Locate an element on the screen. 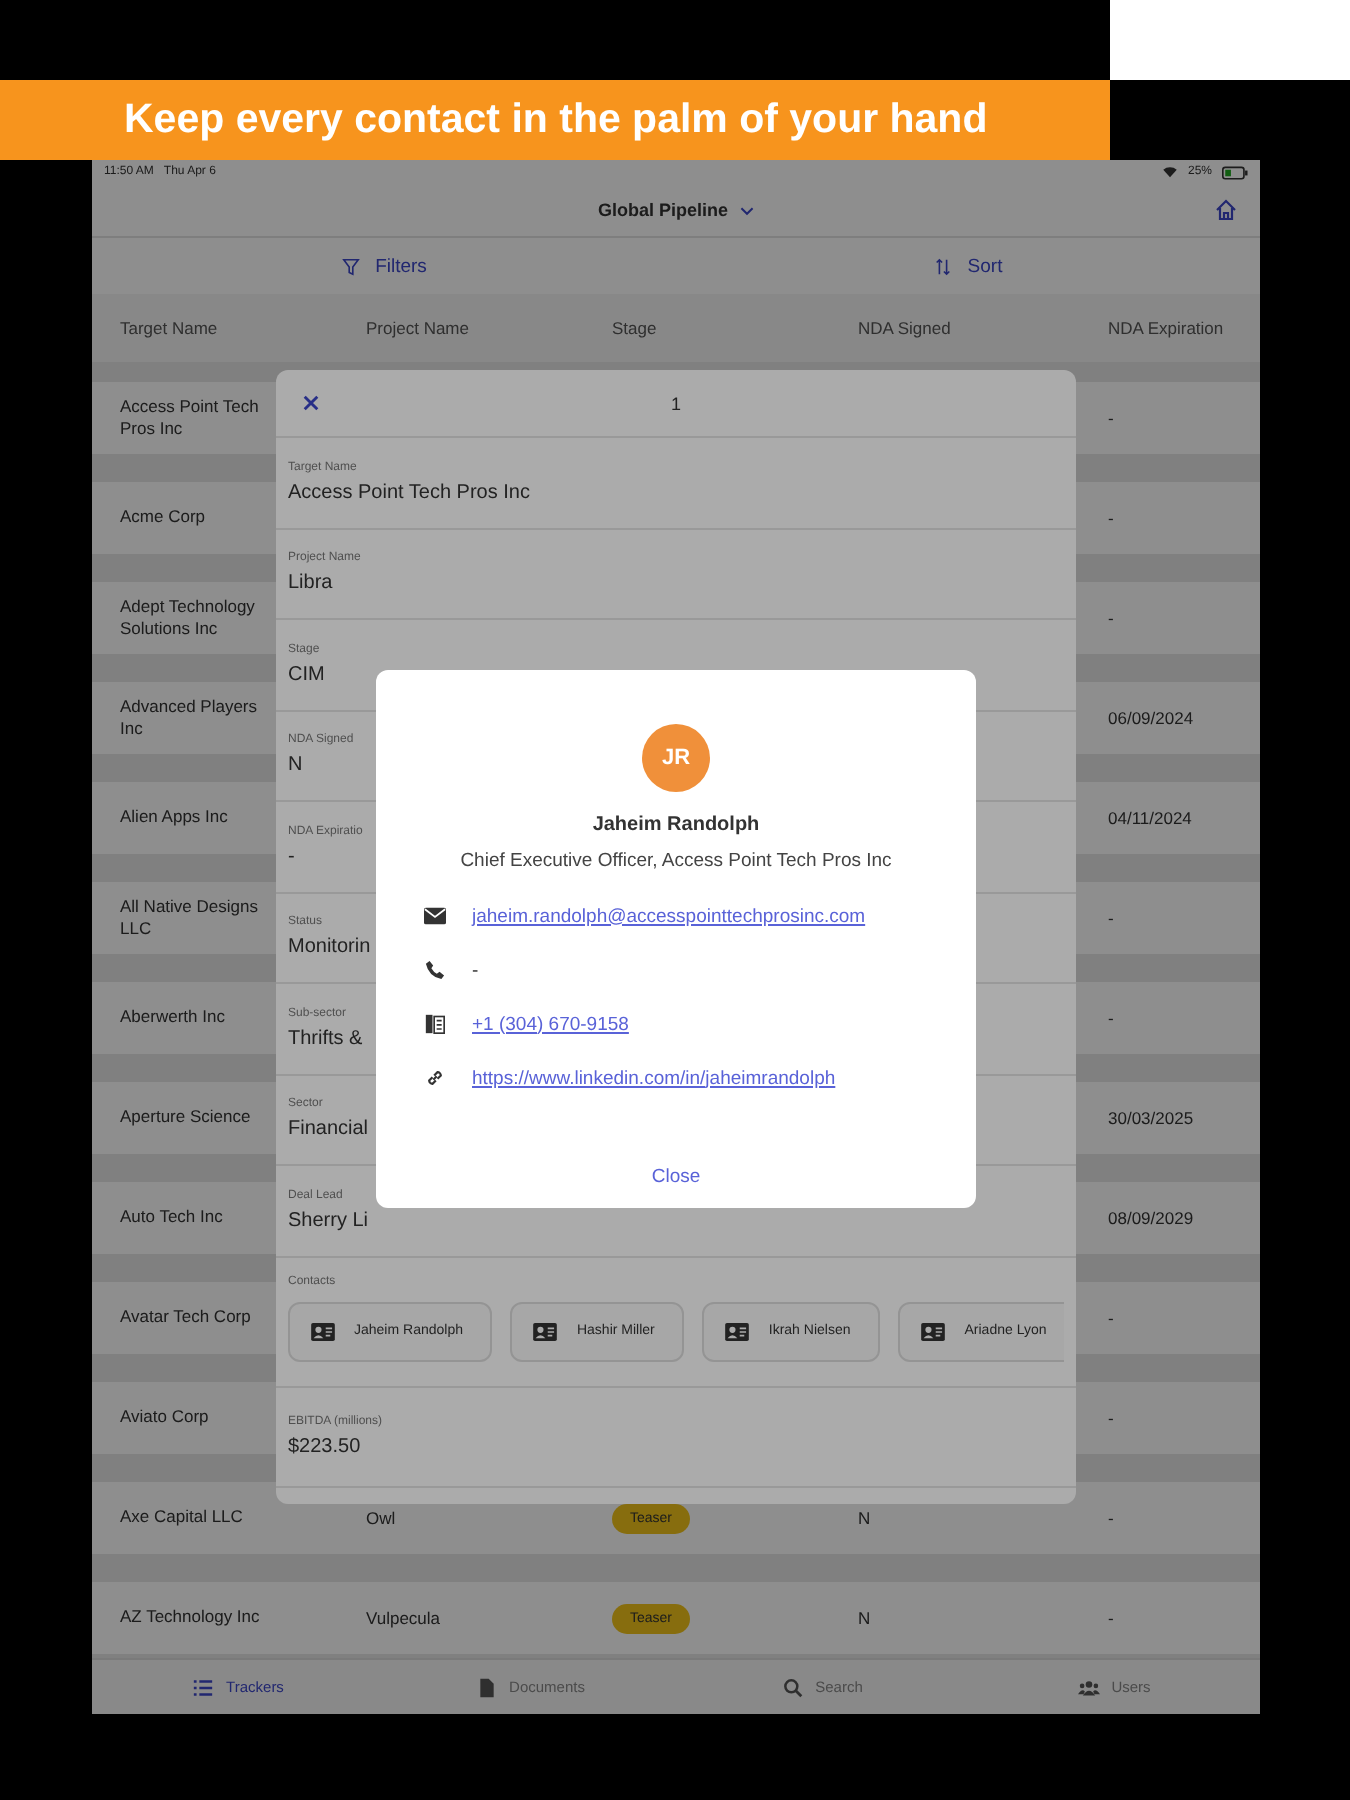  table-cell-text: Acme Corp is located at coordinates (164, 518).